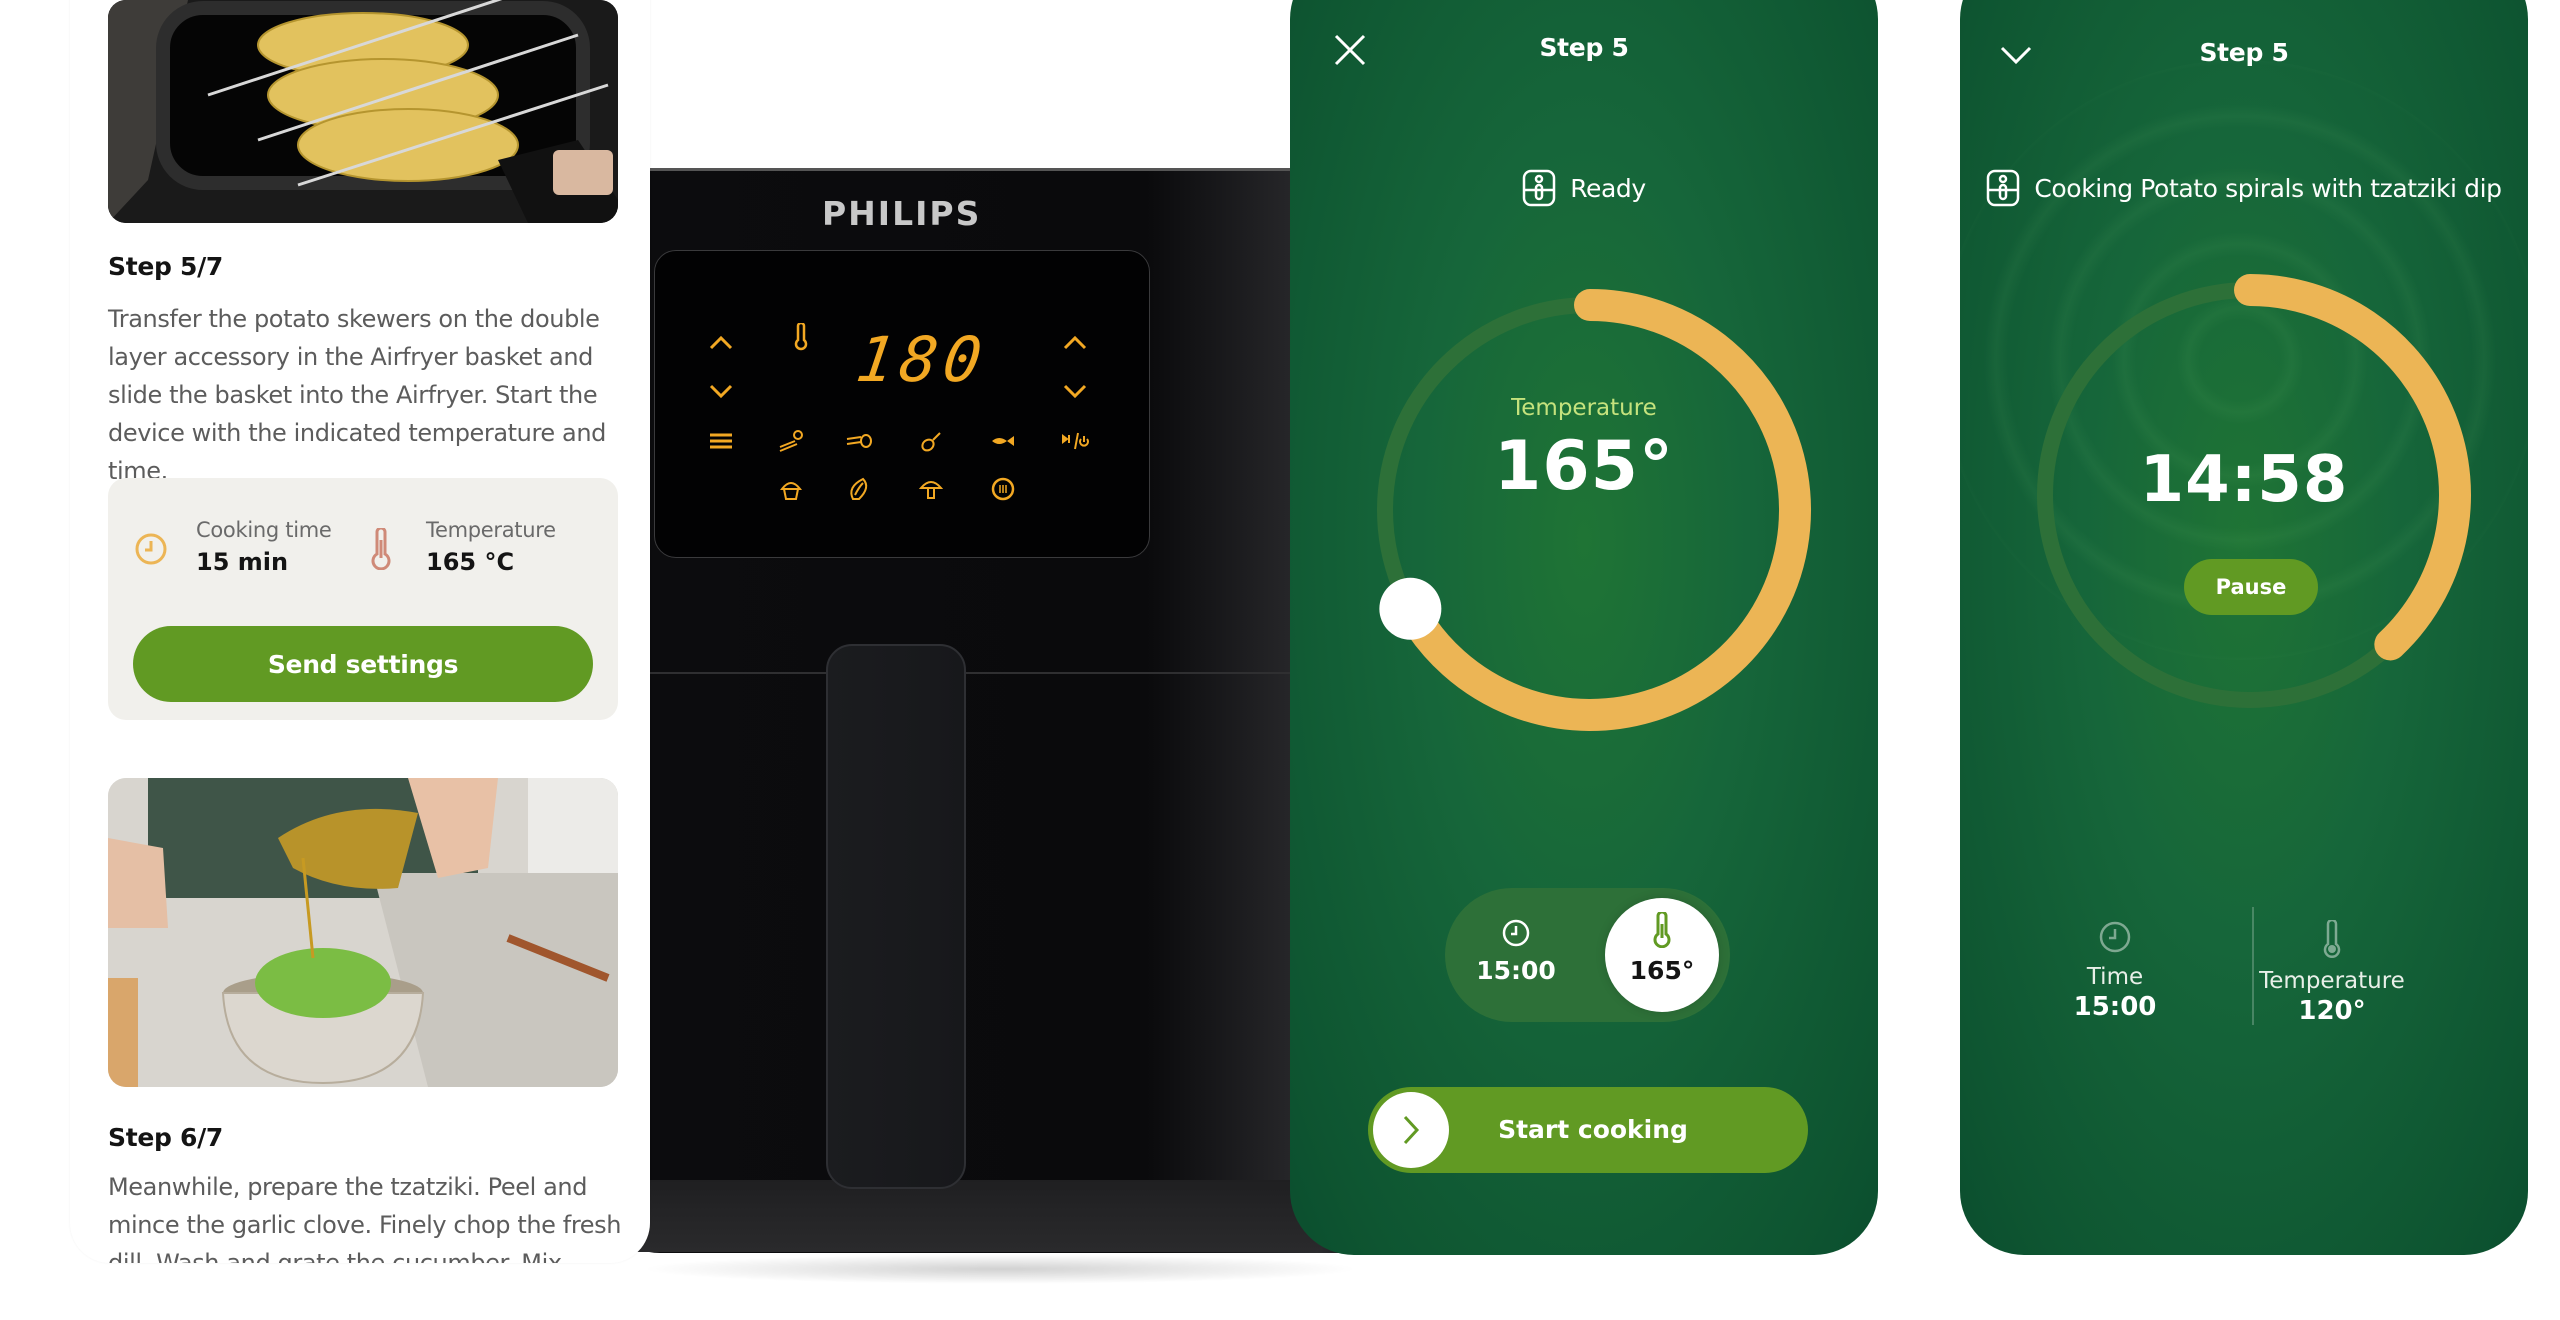  Describe the element at coordinates (1516, 970) in the screenshot. I see `mode-time-value: 15:00` at that location.